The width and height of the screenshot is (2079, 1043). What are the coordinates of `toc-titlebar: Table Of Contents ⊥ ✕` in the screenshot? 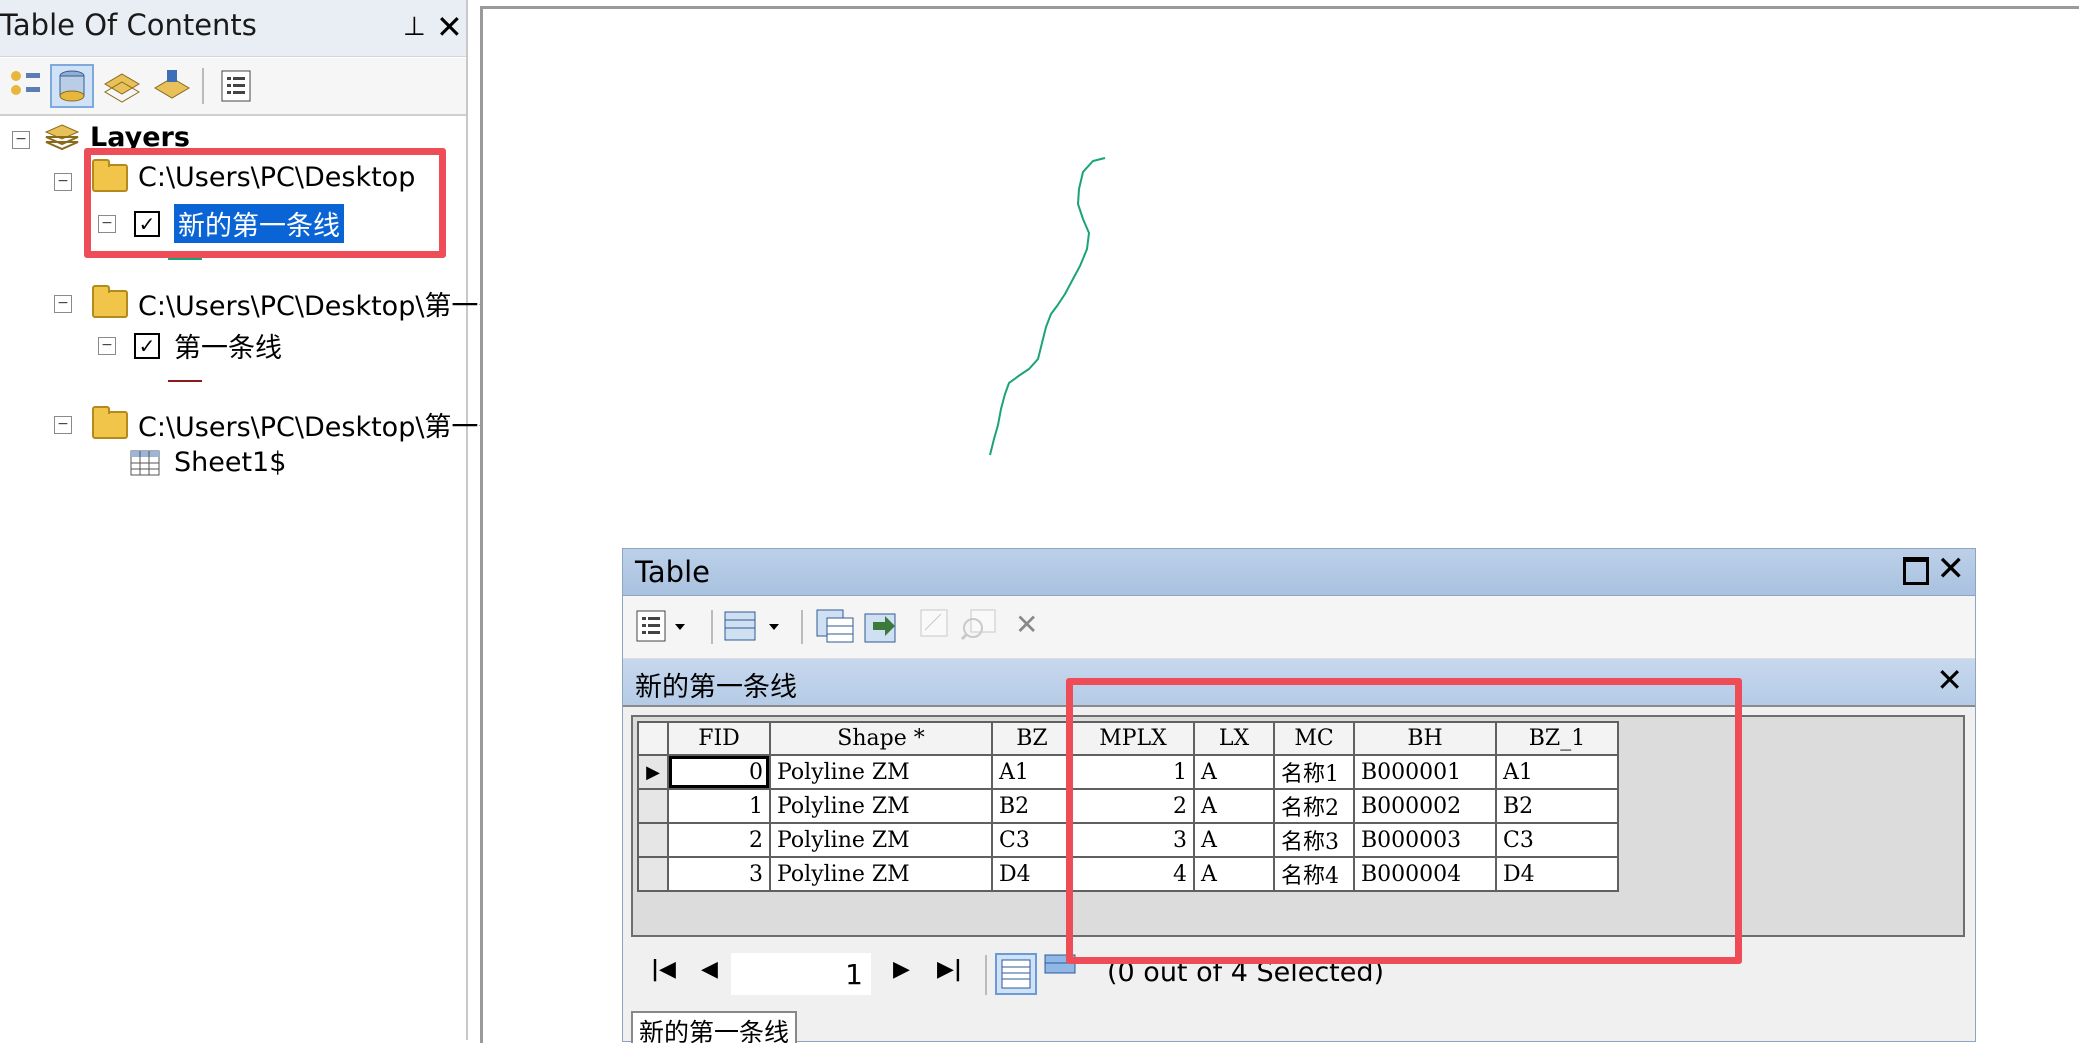 It's located at (233, 28).